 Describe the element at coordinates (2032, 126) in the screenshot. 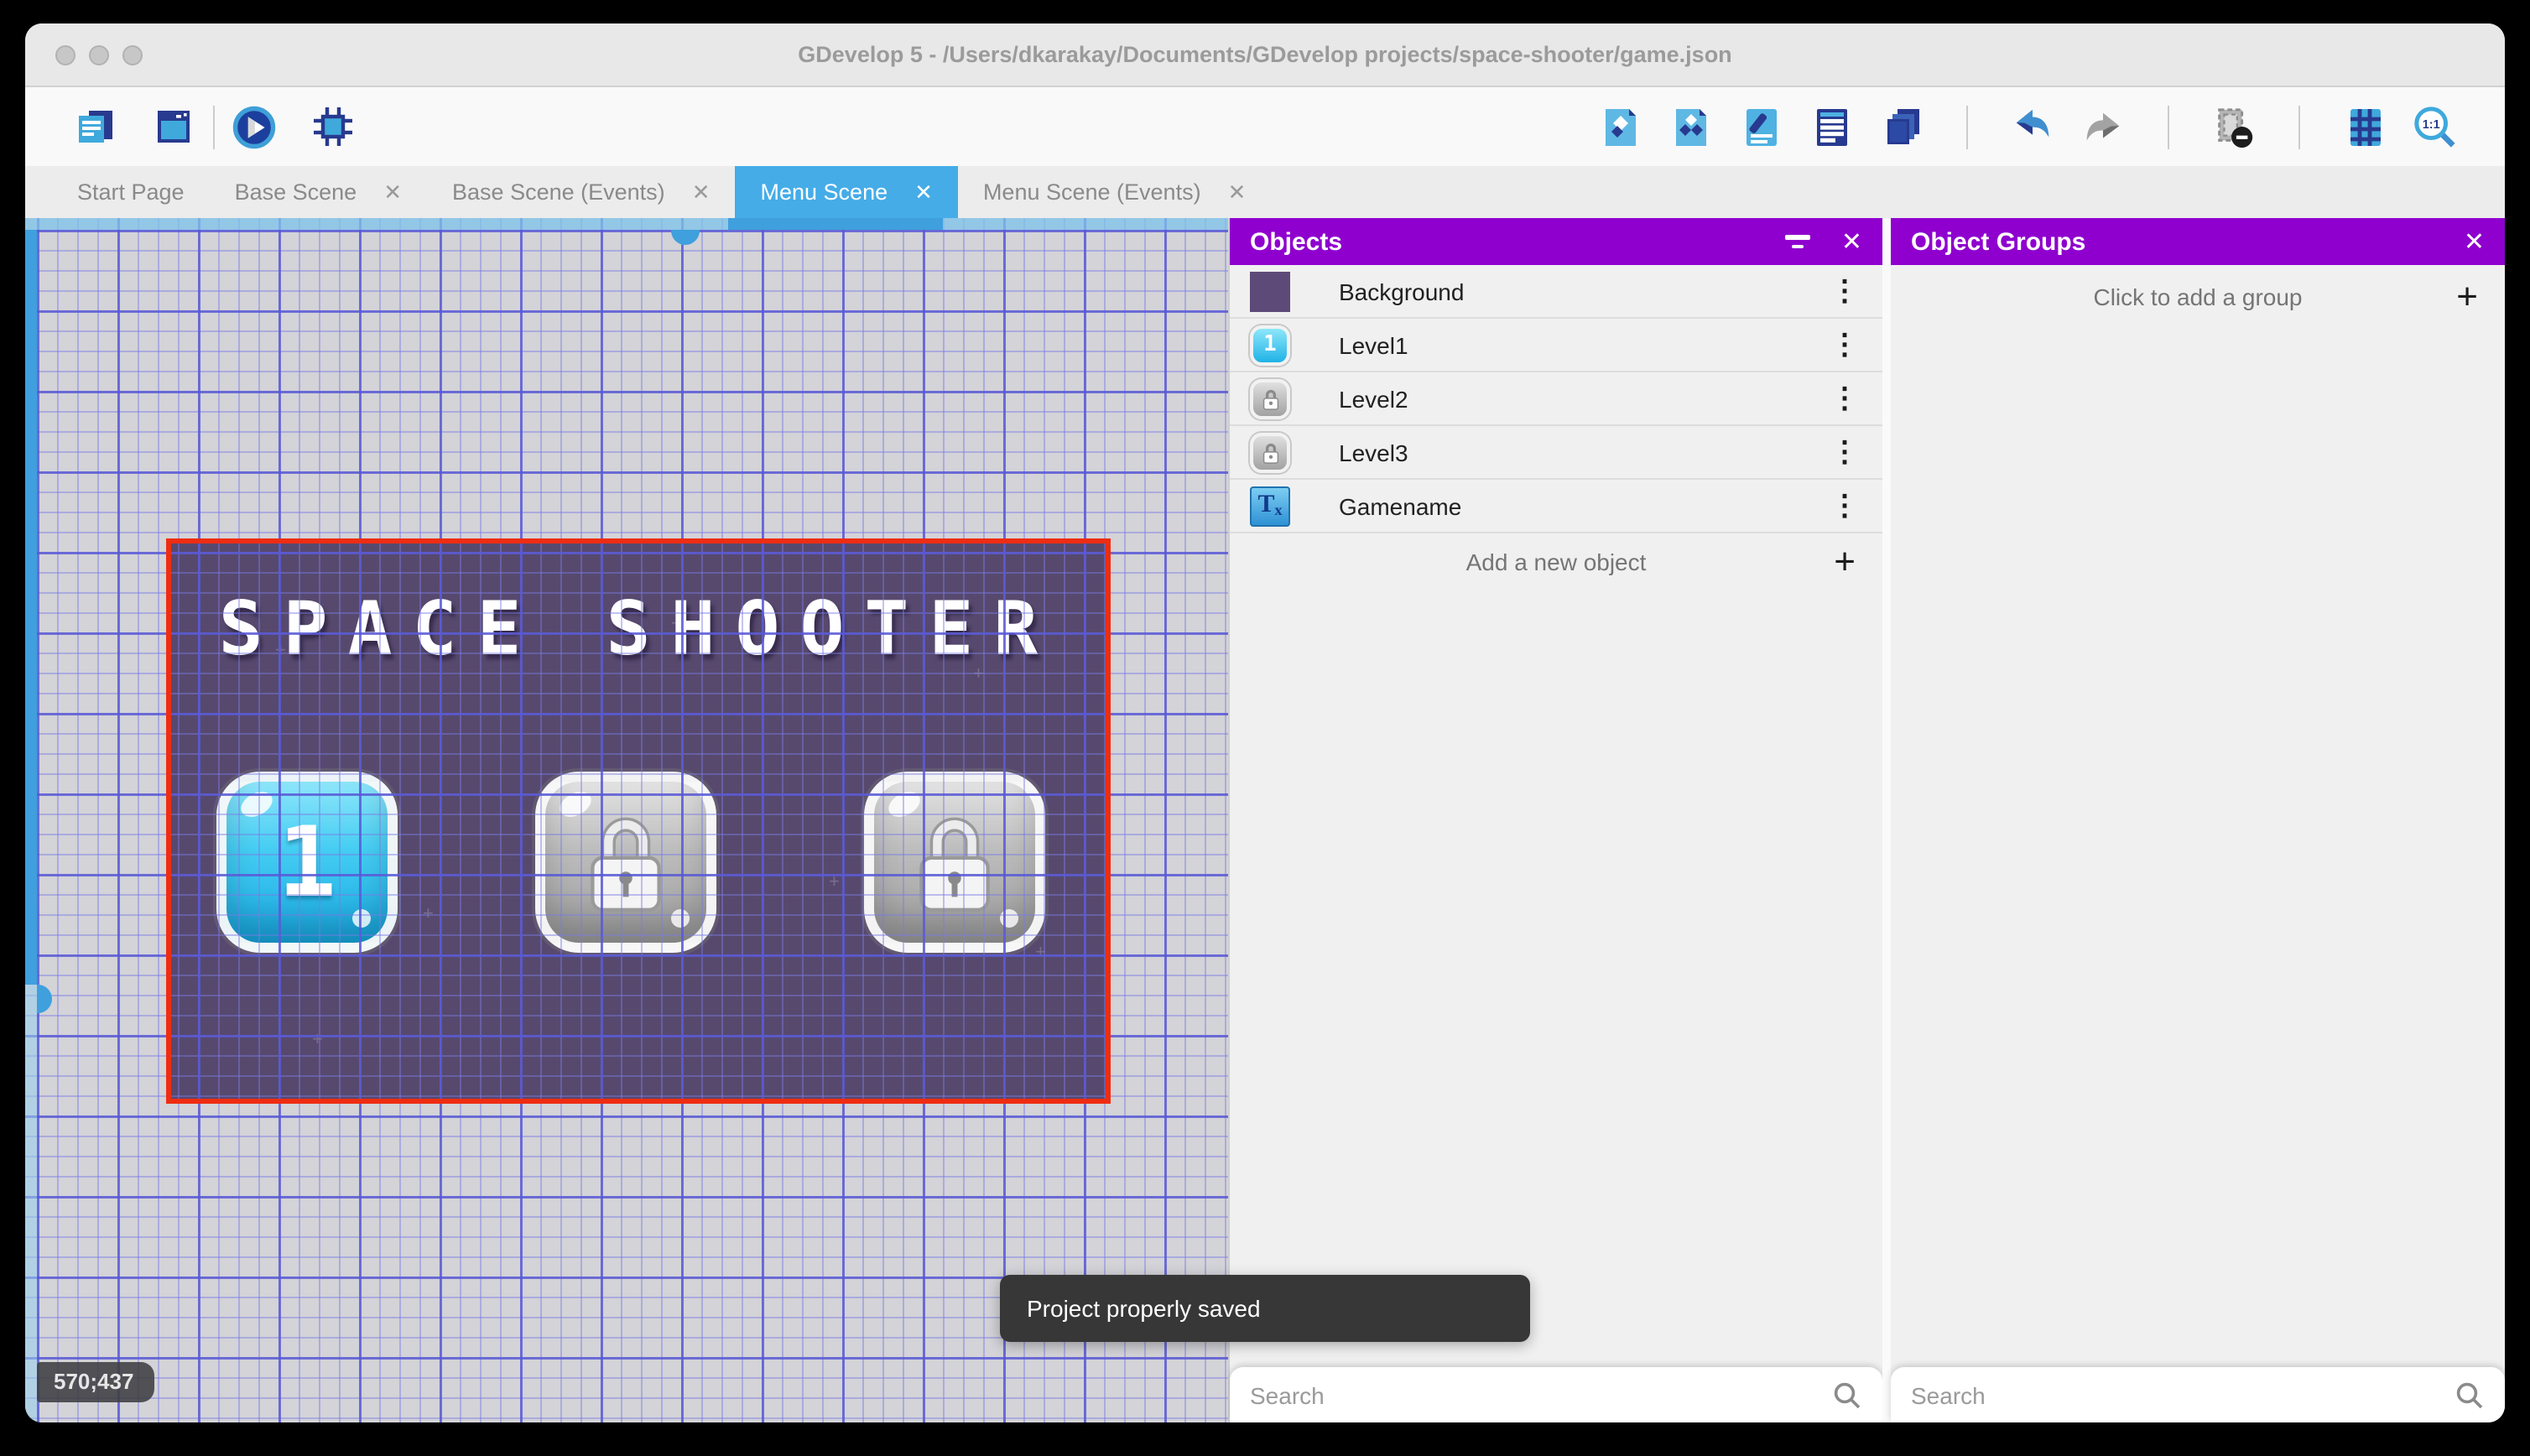

I see `undo-icon` at that location.